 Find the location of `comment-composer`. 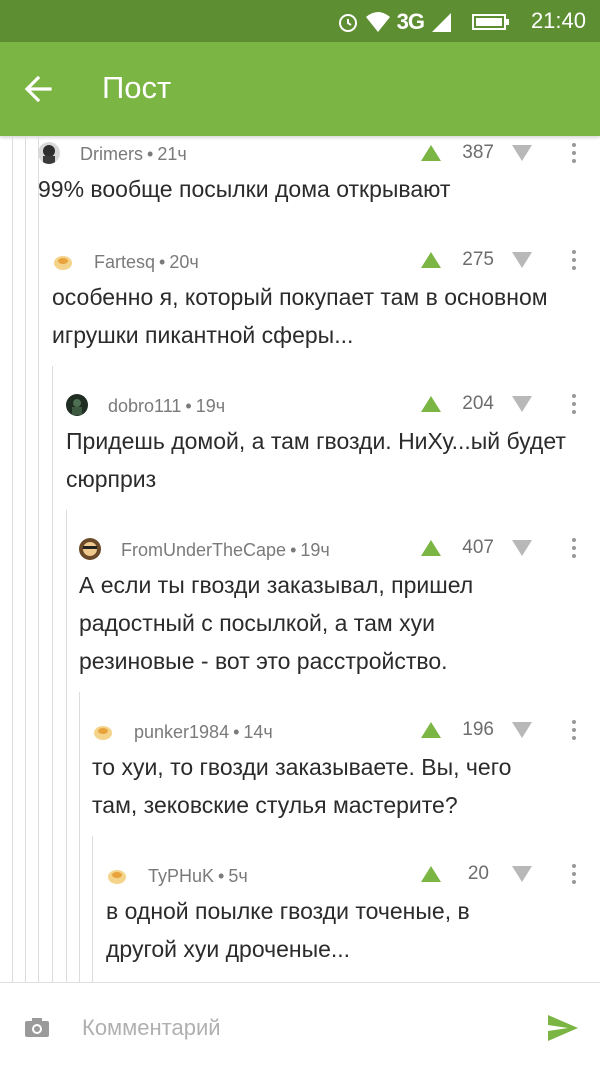

comment-composer is located at coordinates (300, 1024).